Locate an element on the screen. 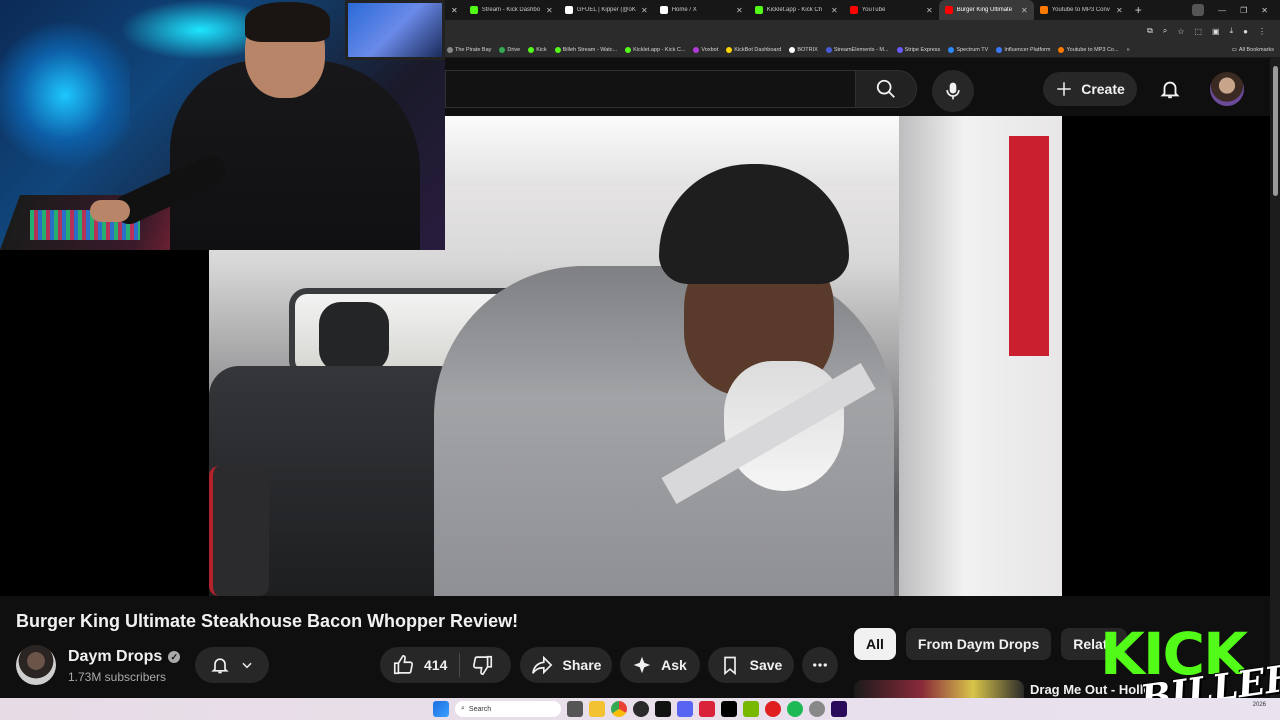 Image resolution: width=1280 pixels, height=720 pixels. webcam-overlay is located at coordinates (222, 125).